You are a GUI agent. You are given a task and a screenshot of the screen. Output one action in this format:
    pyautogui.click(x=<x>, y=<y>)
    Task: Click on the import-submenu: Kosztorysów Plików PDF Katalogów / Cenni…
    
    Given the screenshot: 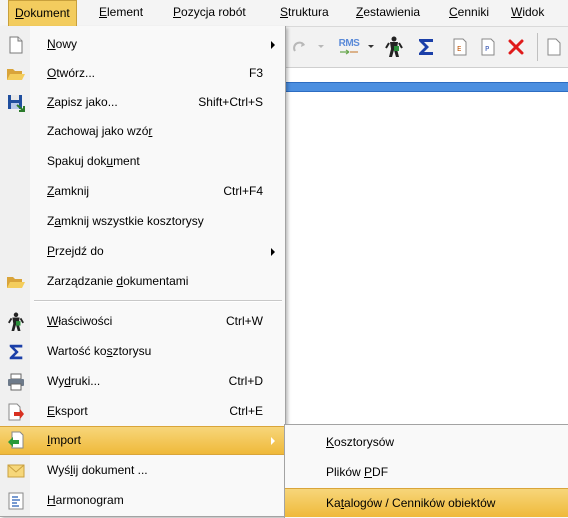 What is the action you would take?
    pyautogui.click(x=426, y=471)
    